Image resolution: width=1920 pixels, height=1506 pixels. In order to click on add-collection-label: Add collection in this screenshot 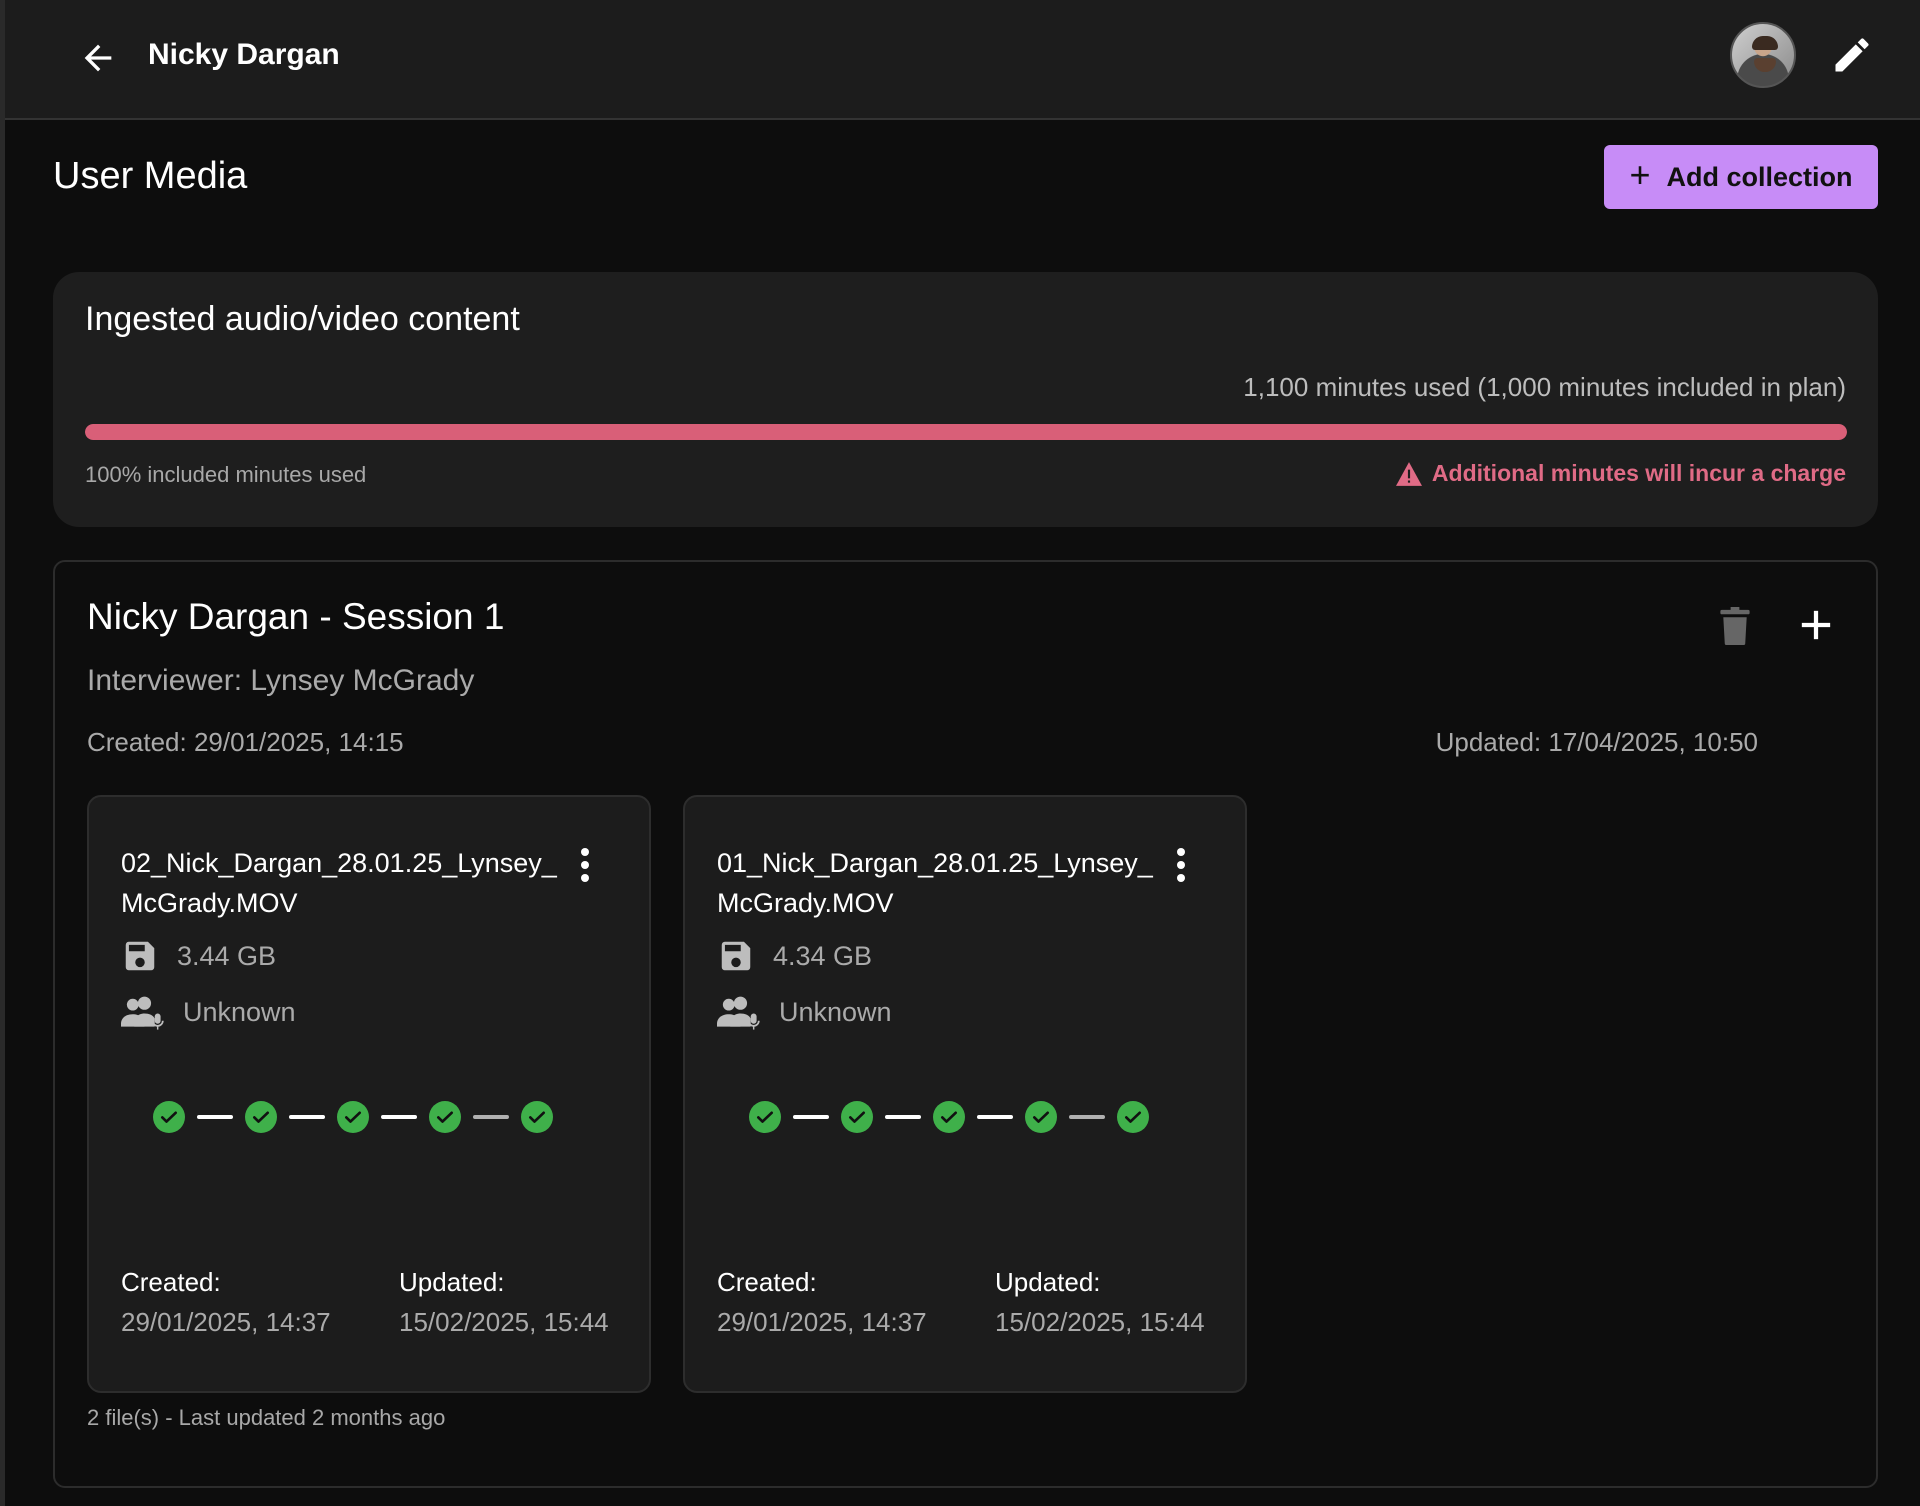, I will do `click(1759, 176)`.